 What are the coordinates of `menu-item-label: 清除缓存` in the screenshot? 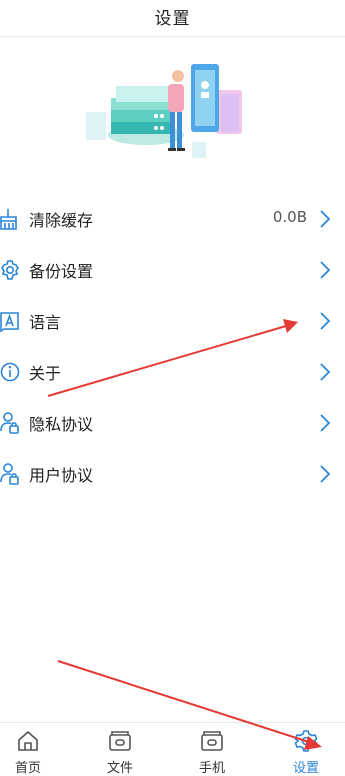 It's located at (61, 220).